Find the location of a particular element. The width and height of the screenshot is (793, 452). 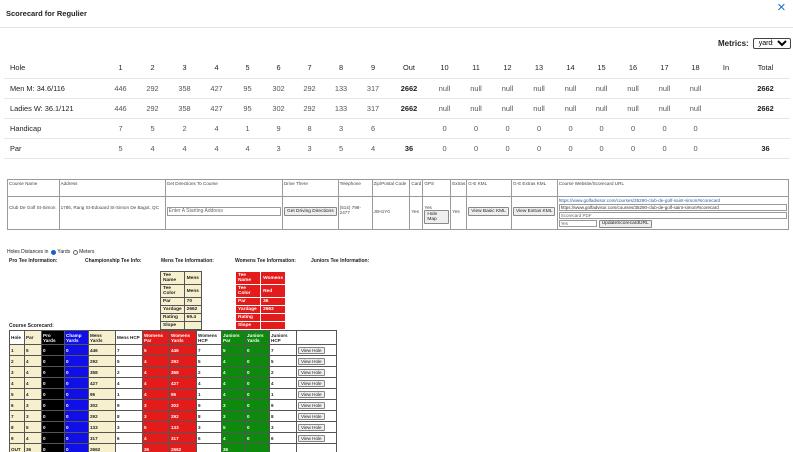

scorecard-cell: 2662 is located at coordinates (409, 88).